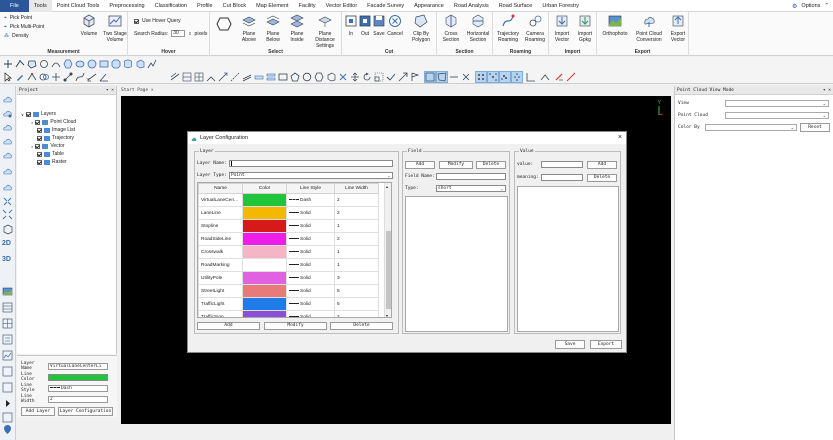  Describe the element at coordinates (471, 188) in the screenshot. I see `field-type-select: short ⌄` at that location.